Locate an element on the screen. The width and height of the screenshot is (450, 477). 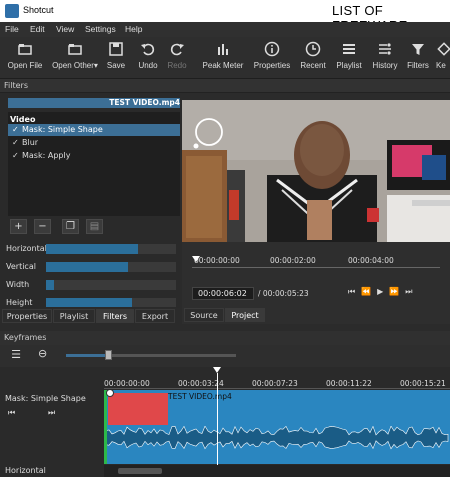
menu-bar: File Edit View Settings Help is located at coordinates (225, 29).